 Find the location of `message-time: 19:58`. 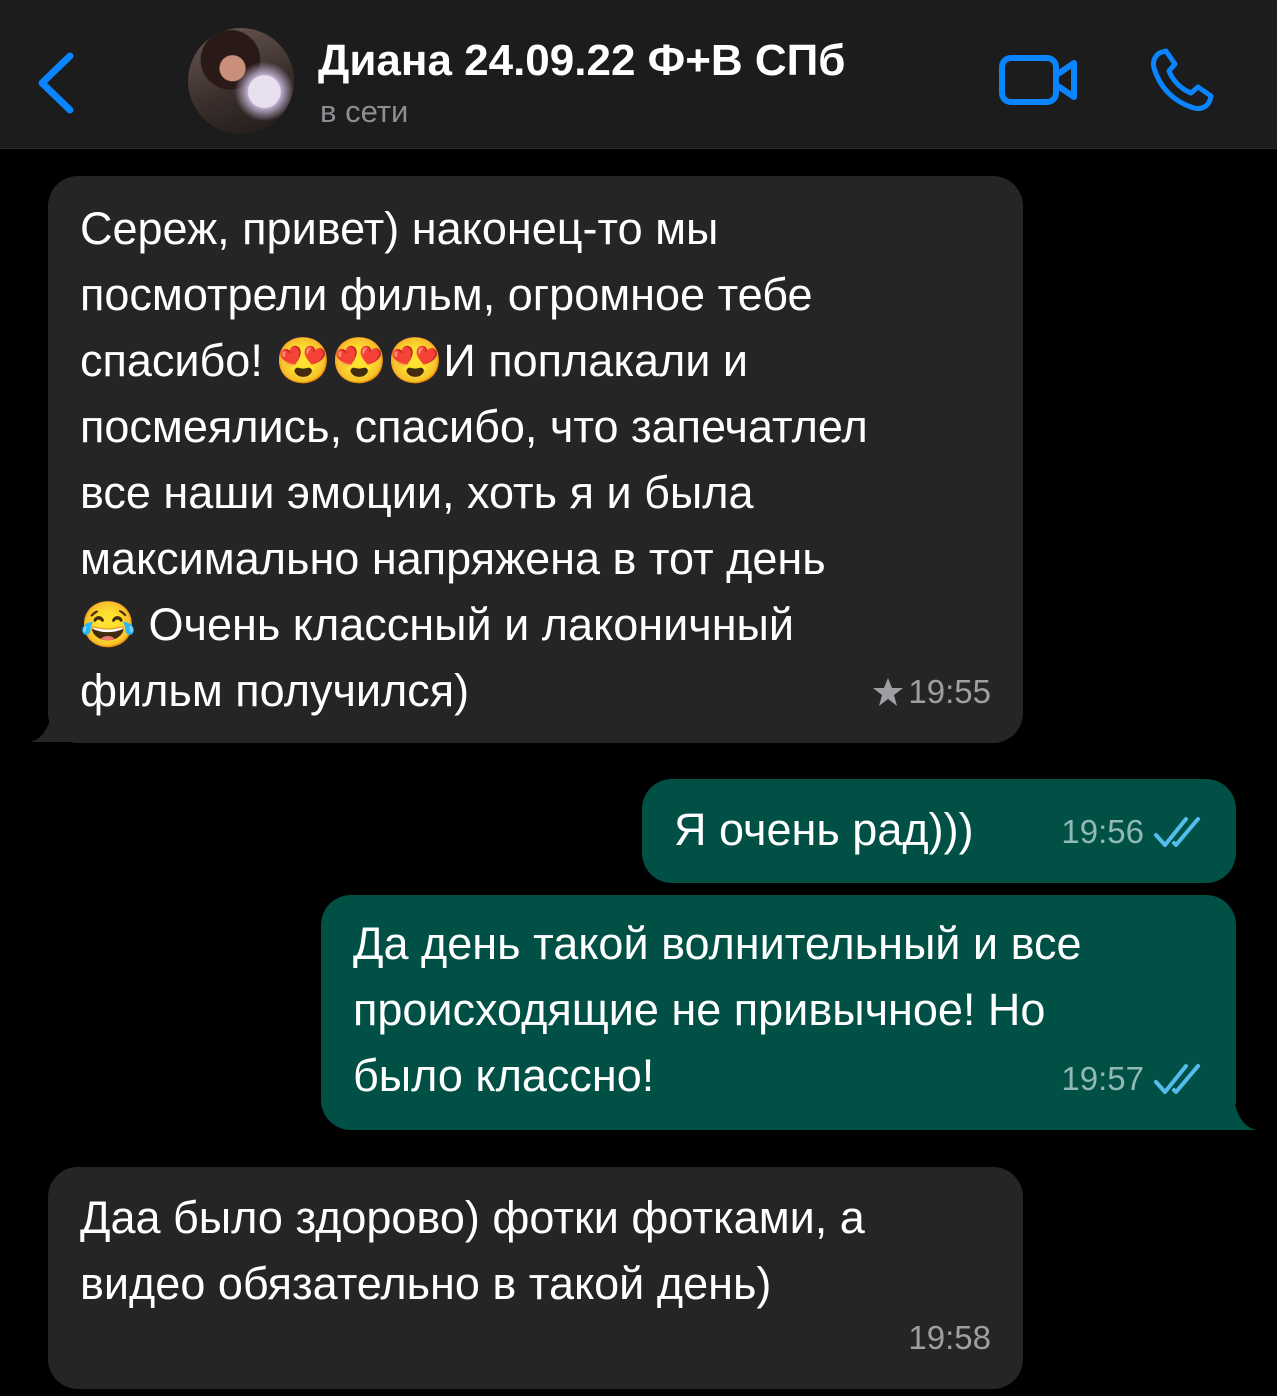

message-time: 19:58 is located at coordinates (949, 1337).